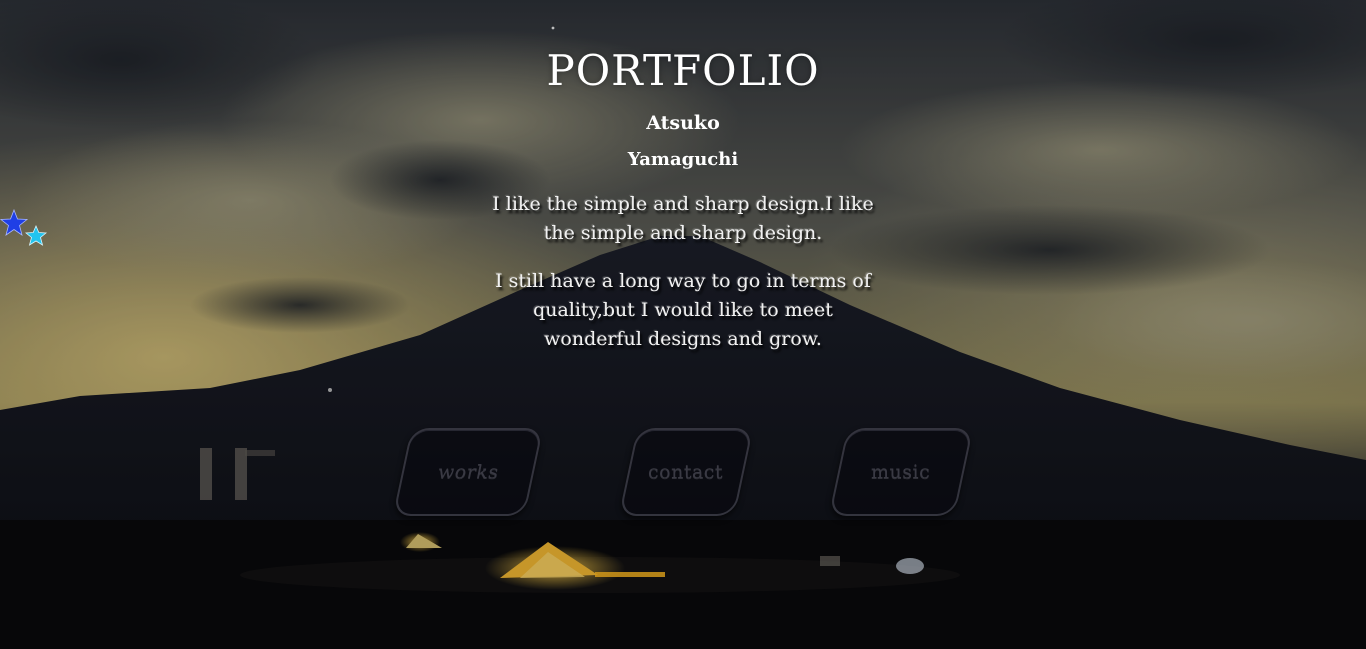  I want to click on works-button: works, so click(468, 472).